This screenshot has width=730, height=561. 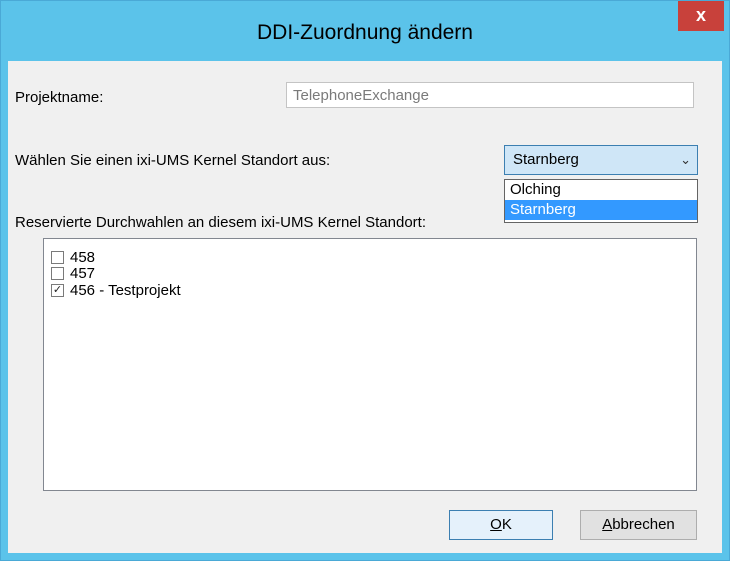 I want to click on dialog-title: DDI-Zuordnung ändern, so click(x=365, y=32).